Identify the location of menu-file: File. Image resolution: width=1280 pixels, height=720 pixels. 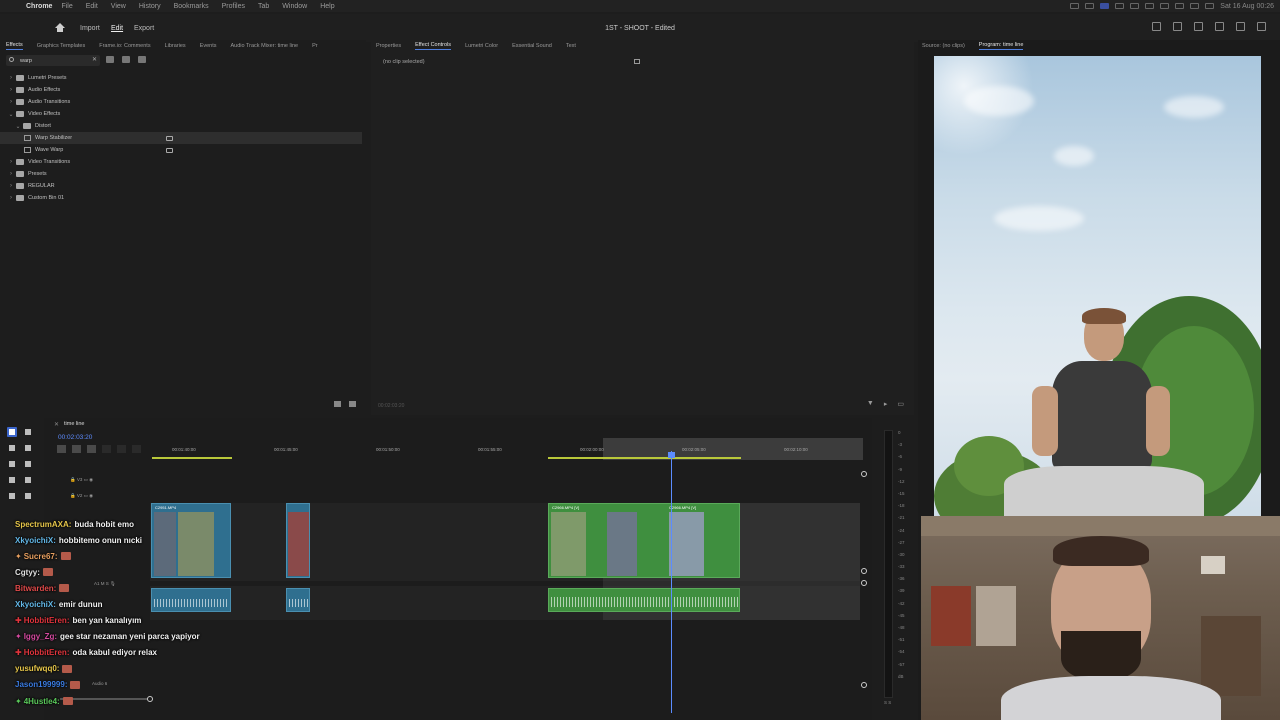
(66, 6).